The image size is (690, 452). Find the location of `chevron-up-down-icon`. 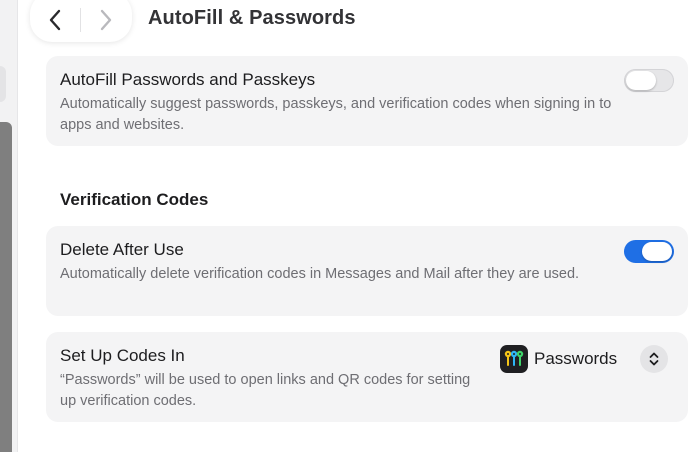

chevron-up-down-icon is located at coordinates (654, 359).